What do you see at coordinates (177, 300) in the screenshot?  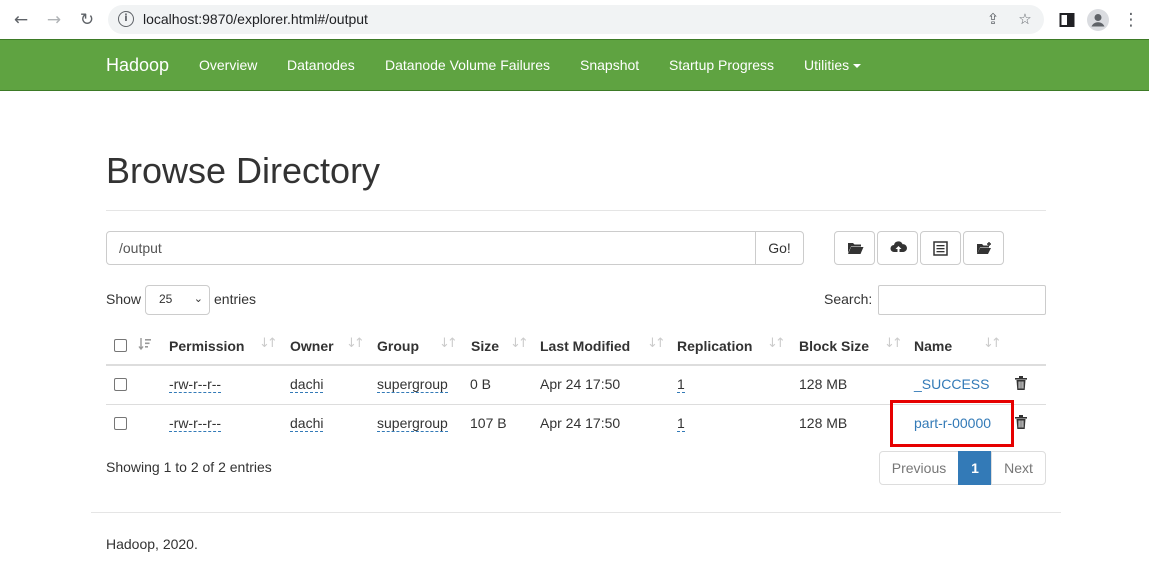 I see `entries-per-page-select: 25 ⌄` at bounding box center [177, 300].